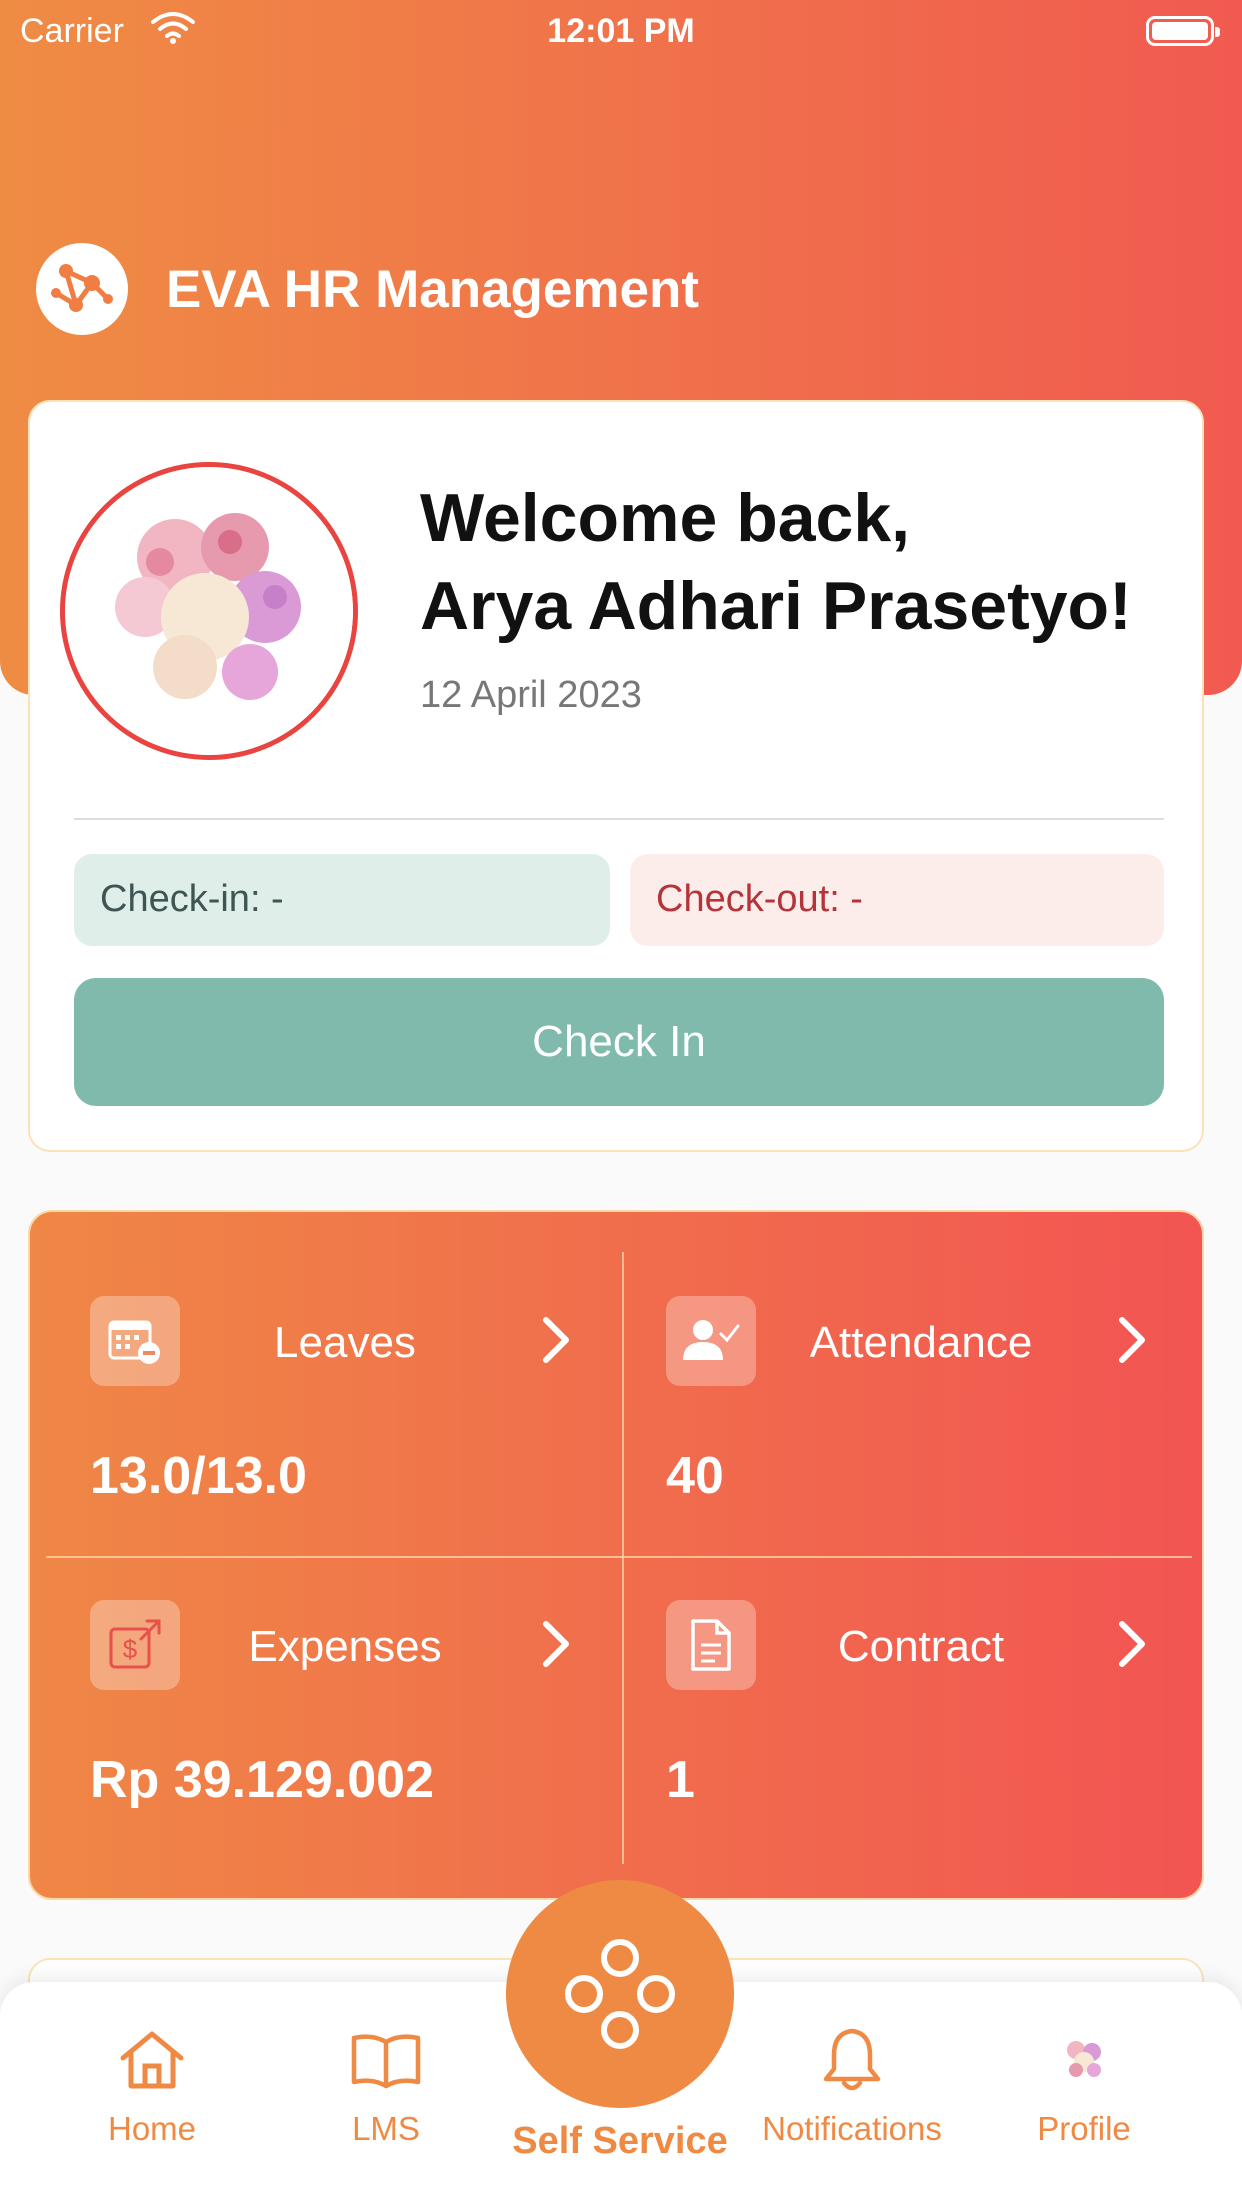 The width and height of the screenshot is (1242, 2208). I want to click on attendance-label: Attendance, so click(921, 1342).